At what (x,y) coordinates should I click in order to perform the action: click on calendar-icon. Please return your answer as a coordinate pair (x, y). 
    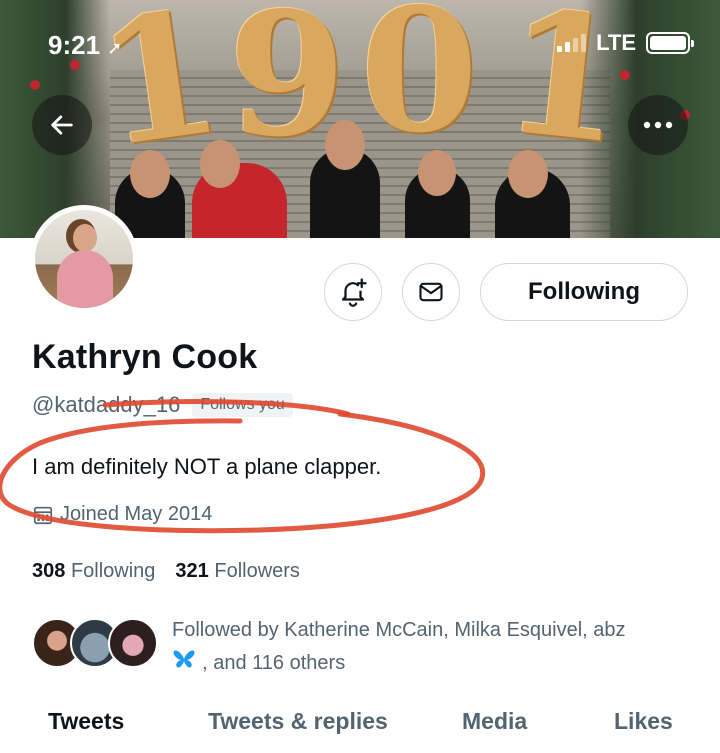
    Looking at the image, I should click on (43, 515).